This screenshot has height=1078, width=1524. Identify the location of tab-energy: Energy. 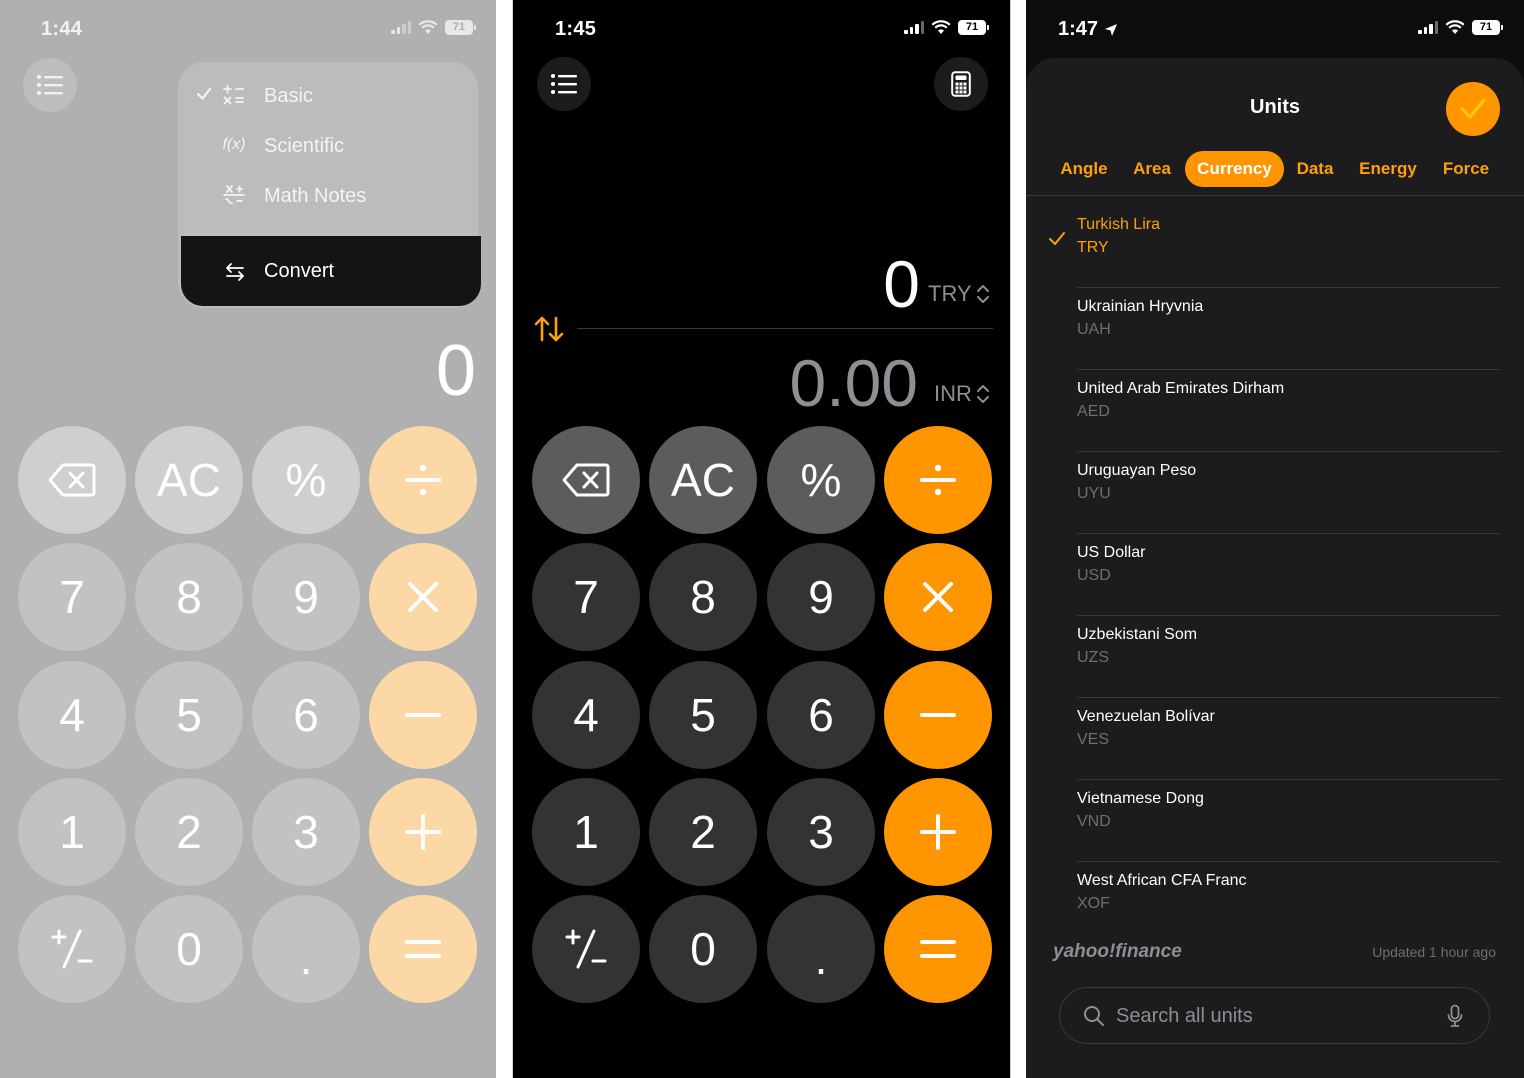
(1388, 169).